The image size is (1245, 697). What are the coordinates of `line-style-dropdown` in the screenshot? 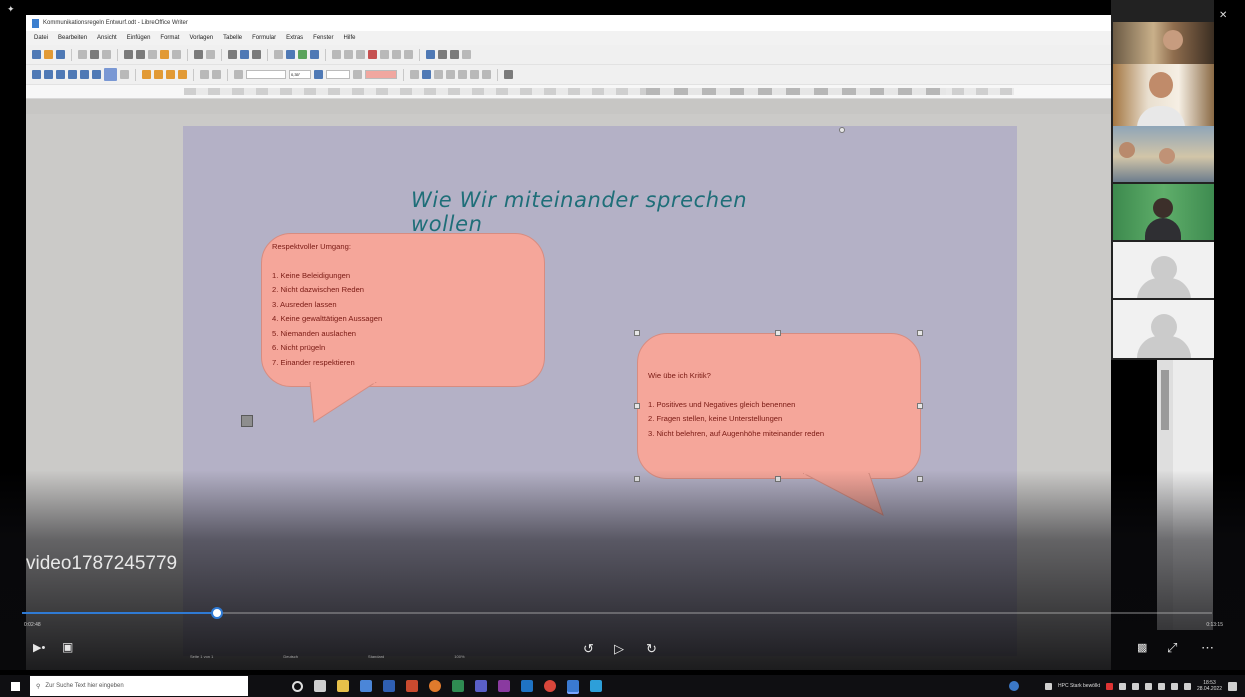 It's located at (266, 74).